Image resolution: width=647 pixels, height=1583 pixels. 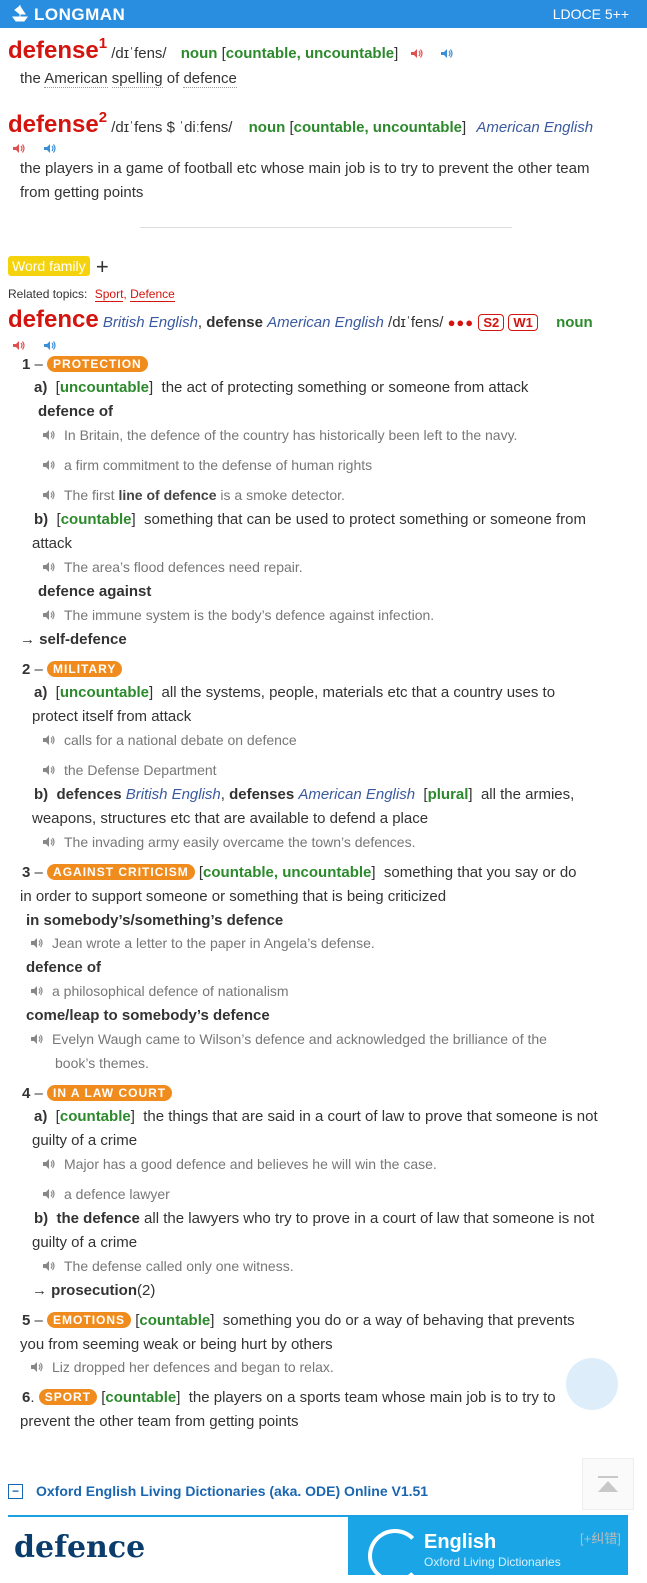 What do you see at coordinates (172, 127) in the screenshot?
I see `pronunciation: /dɪˈfens $ ˈdiːfens/` at bounding box center [172, 127].